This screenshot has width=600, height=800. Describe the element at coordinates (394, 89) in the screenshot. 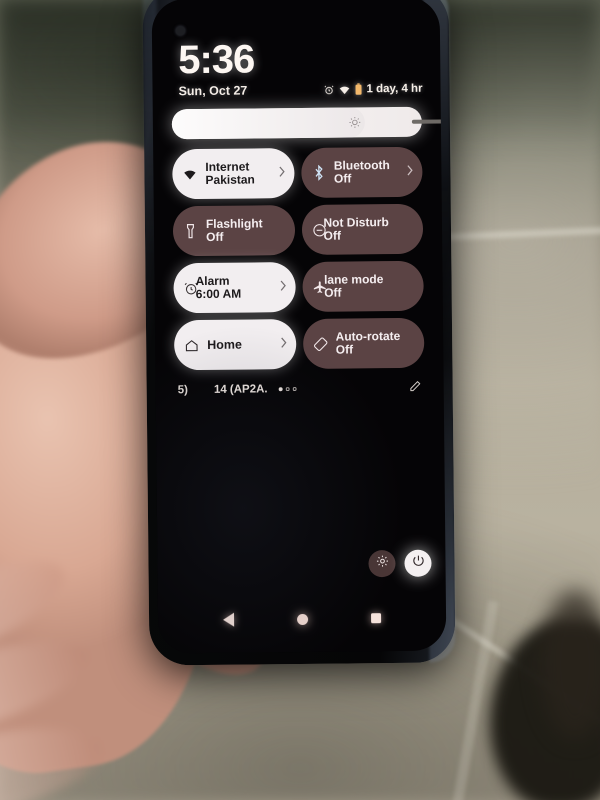

I see `battery-estimate-text: 1 day, 4 hr` at that location.